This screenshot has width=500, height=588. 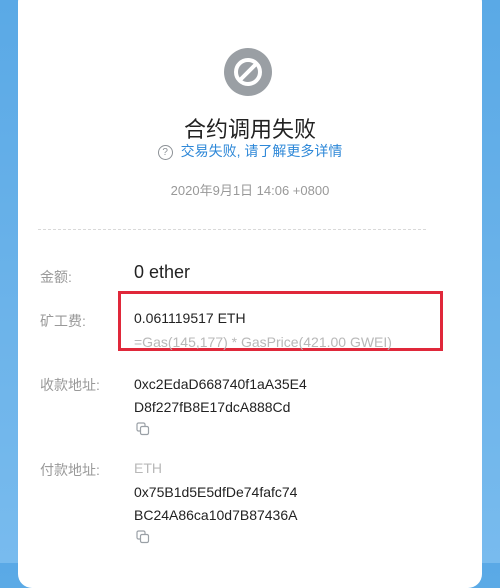 What do you see at coordinates (262, 151) in the screenshot?
I see `failure-details-text: 交易失败, 请了解更多详情` at bounding box center [262, 151].